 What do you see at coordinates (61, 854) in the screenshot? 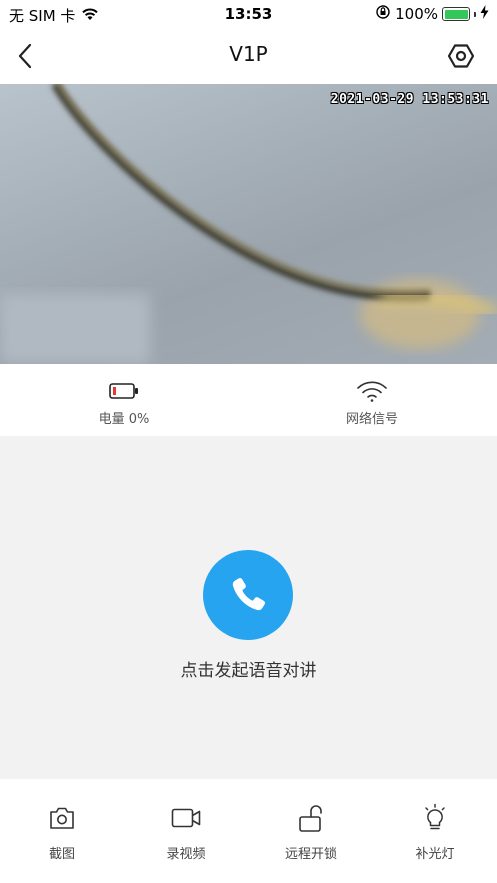
I see `screenshot-label: 截图` at bounding box center [61, 854].